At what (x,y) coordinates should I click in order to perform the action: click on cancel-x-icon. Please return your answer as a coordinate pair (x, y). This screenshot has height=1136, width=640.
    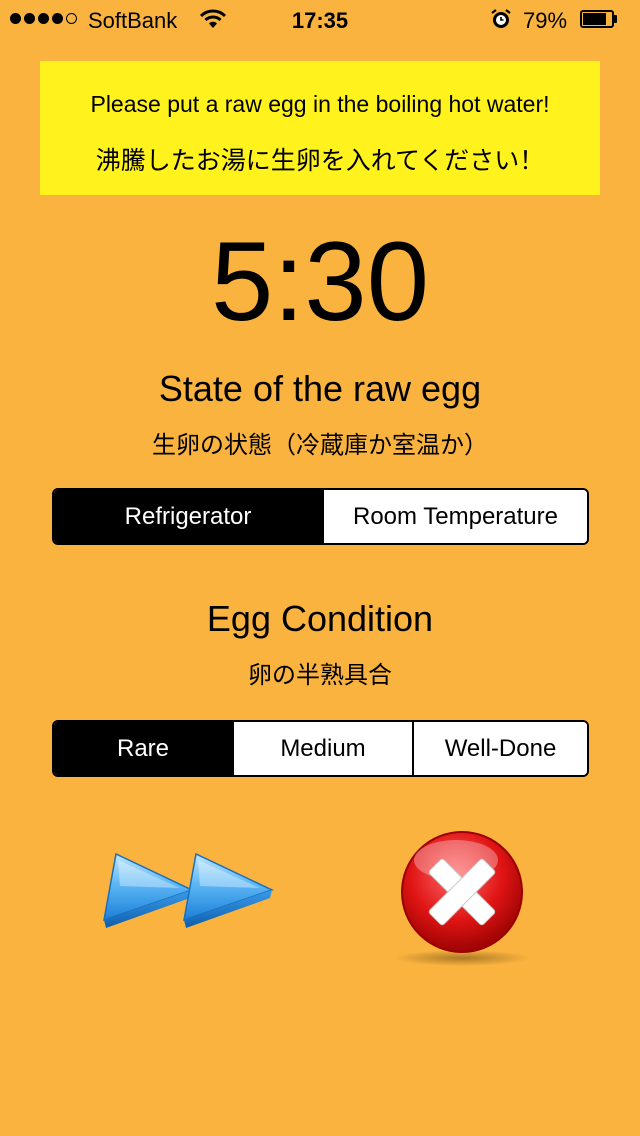
    Looking at the image, I should click on (462, 898).